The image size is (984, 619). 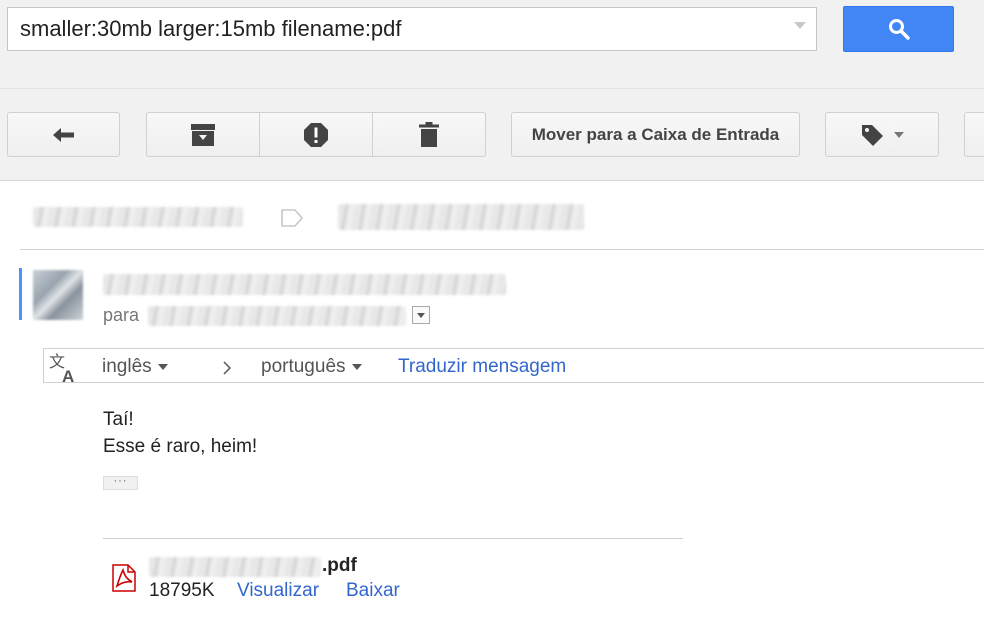 What do you see at coordinates (339, 565) in the screenshot?
I see `attachment-extension: .pdf` at bounding box center [339, 565].